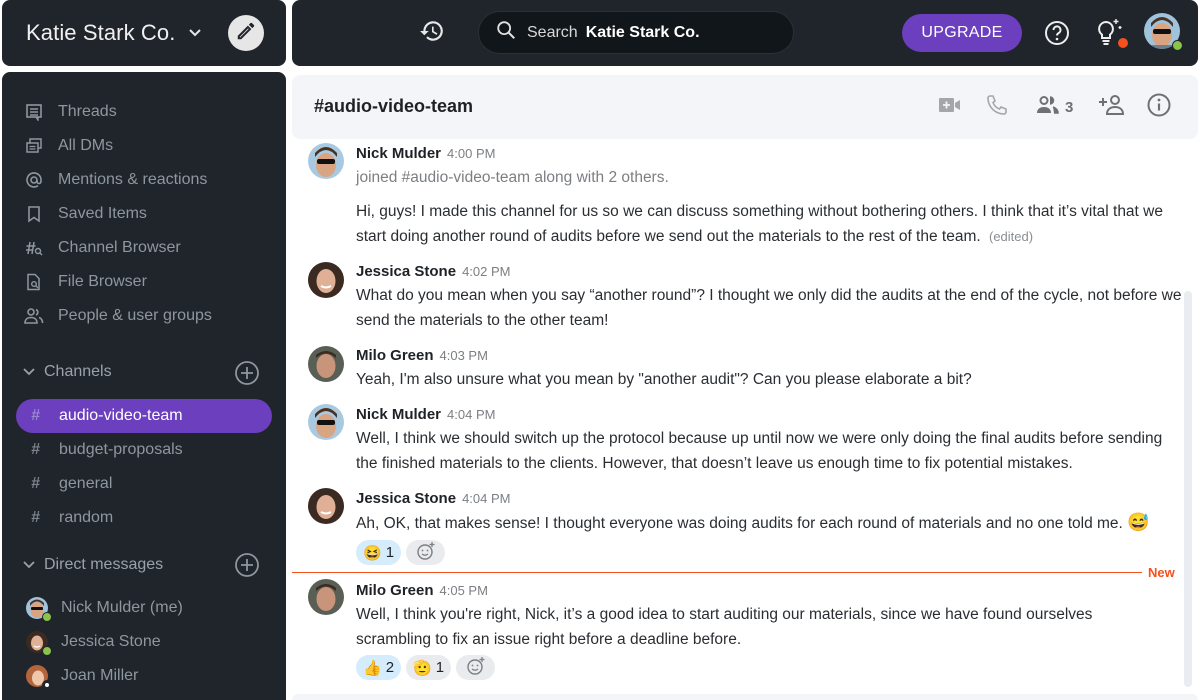  What do you see at coordinates (102, 213) in the screenshot?
I see `sidebar-item-label: Saved Items` at bounding box center [102, 213].